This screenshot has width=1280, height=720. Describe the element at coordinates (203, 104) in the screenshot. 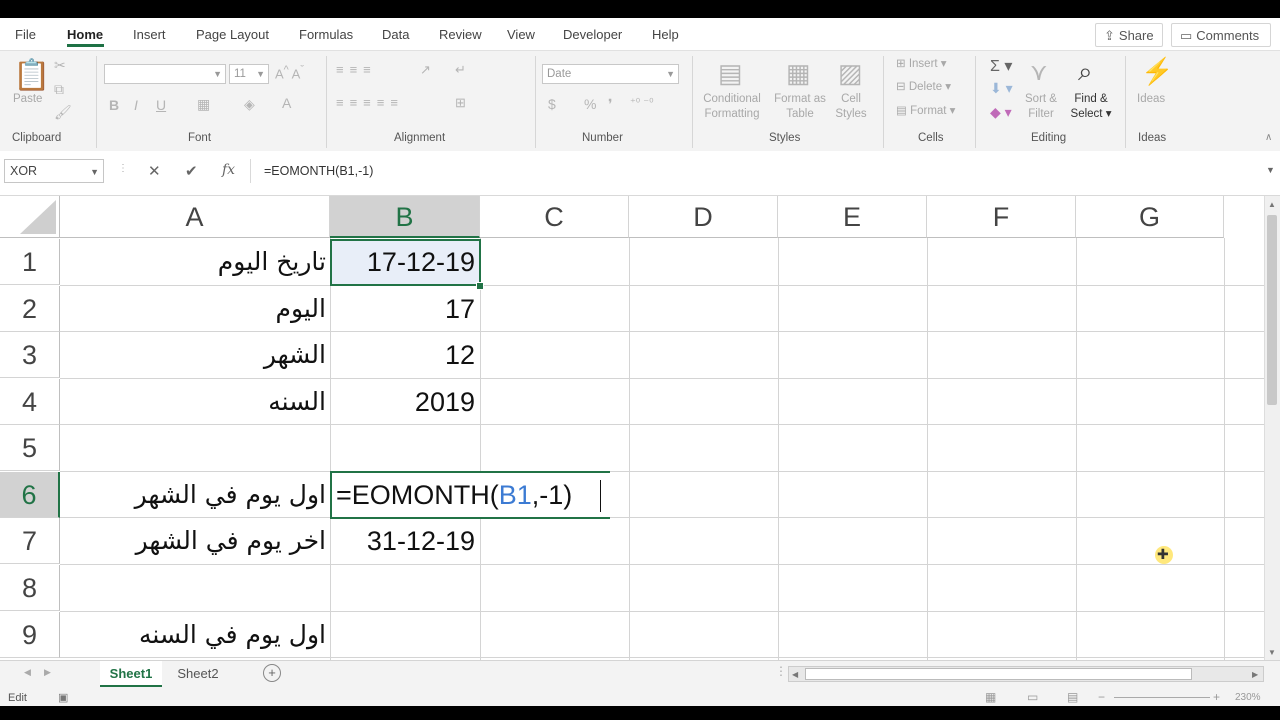

I see `borders-icon: ▦` at that location.